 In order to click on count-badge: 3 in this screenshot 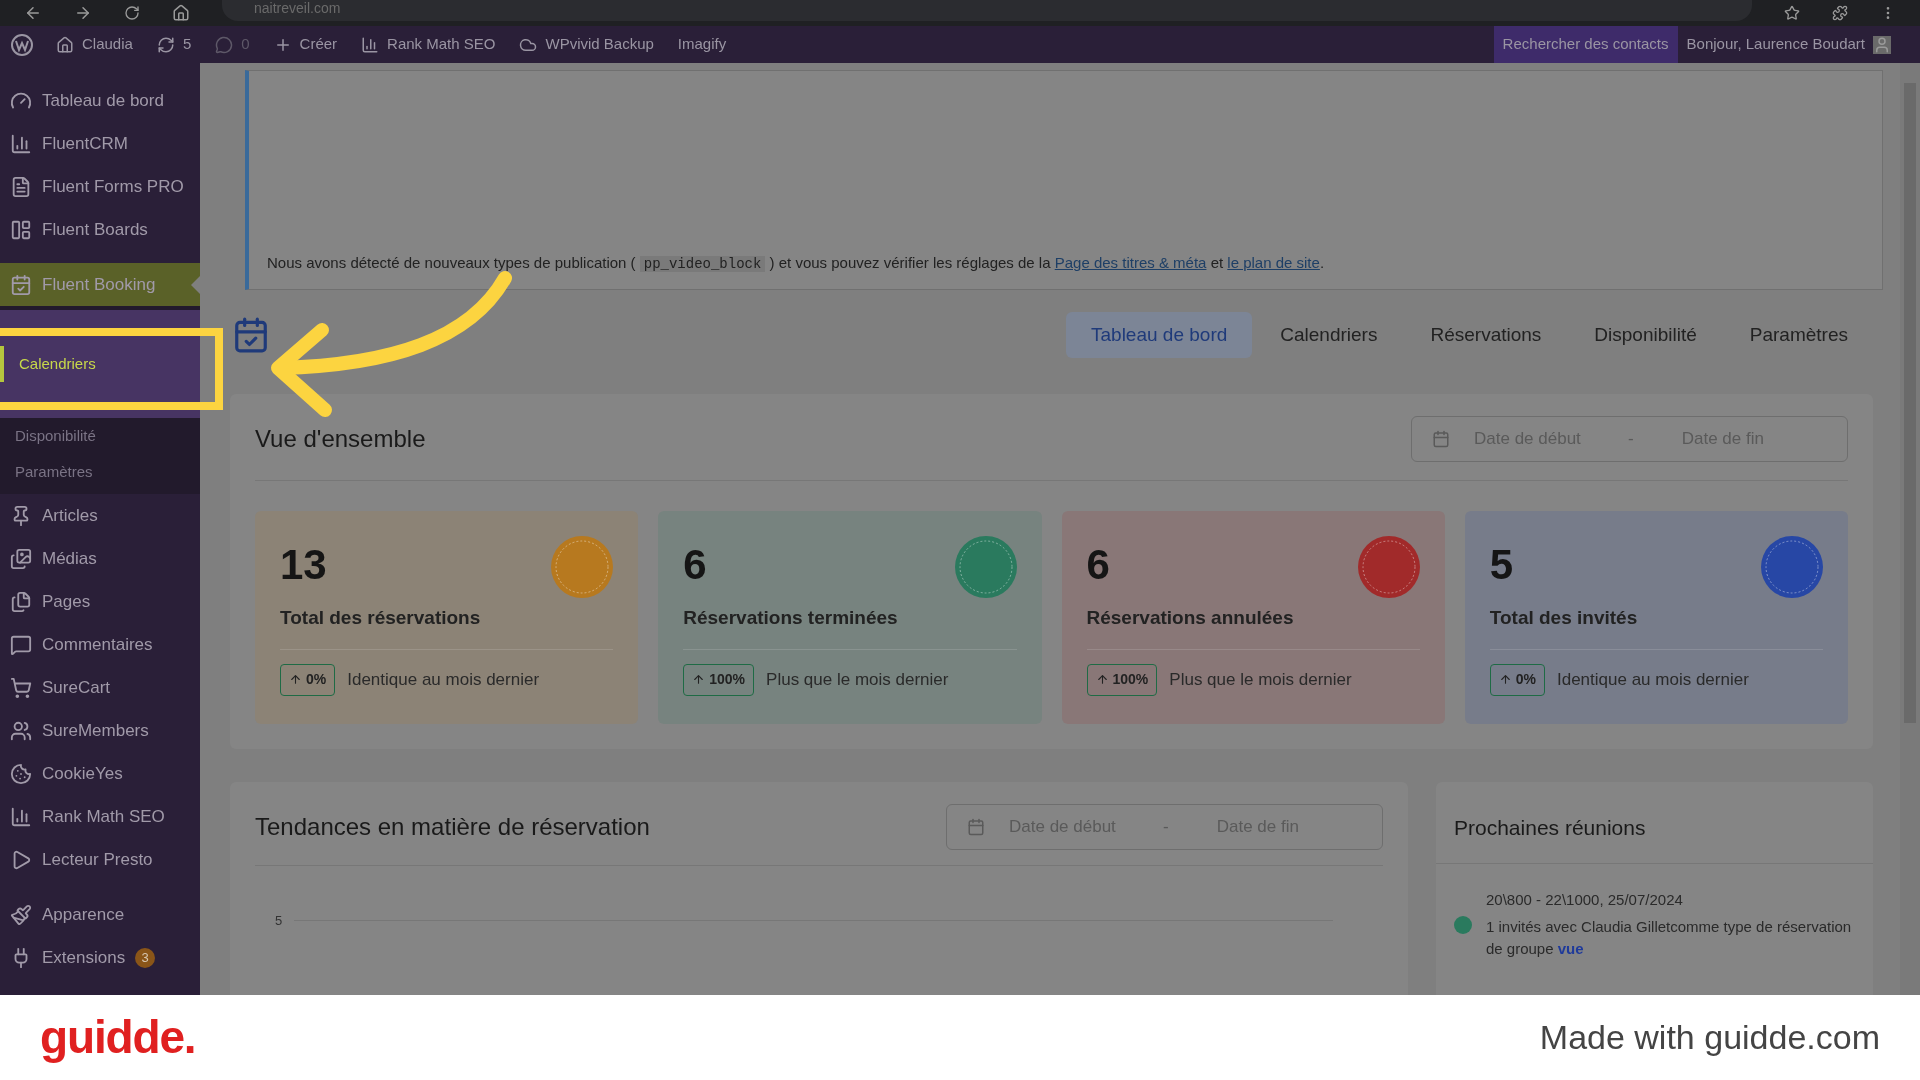, I will do `click(145, 957)`.